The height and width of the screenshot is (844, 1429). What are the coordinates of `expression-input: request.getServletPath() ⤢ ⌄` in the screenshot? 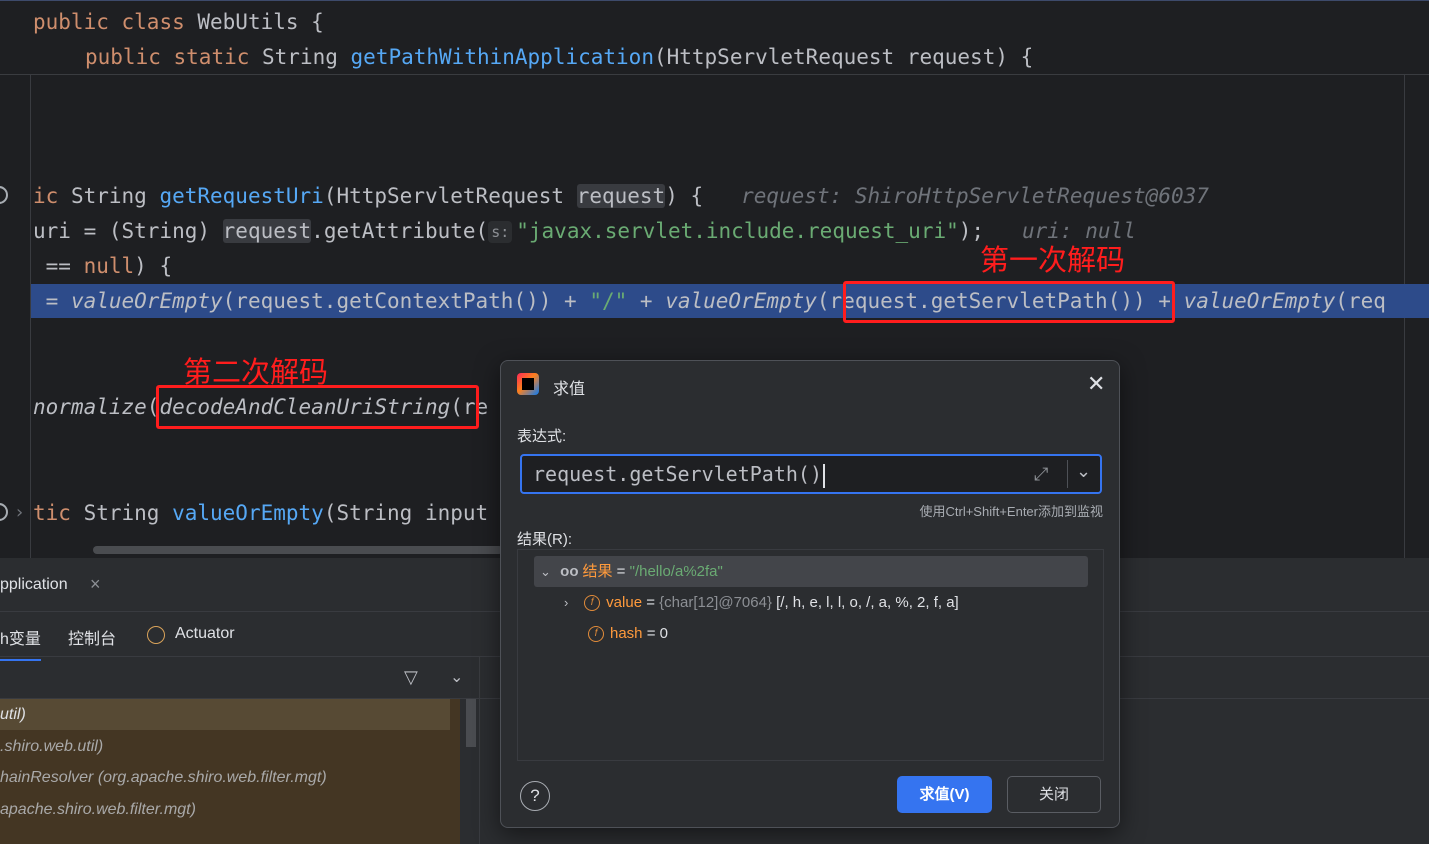 It's located at (811, 474).